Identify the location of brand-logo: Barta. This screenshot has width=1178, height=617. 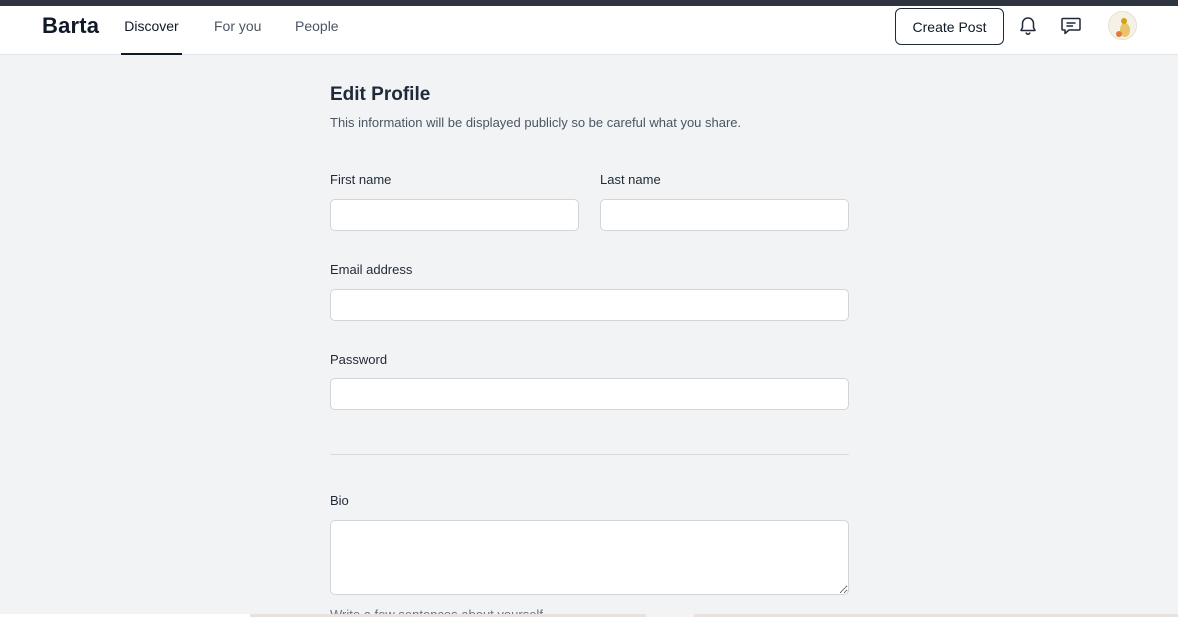
(70, 26).